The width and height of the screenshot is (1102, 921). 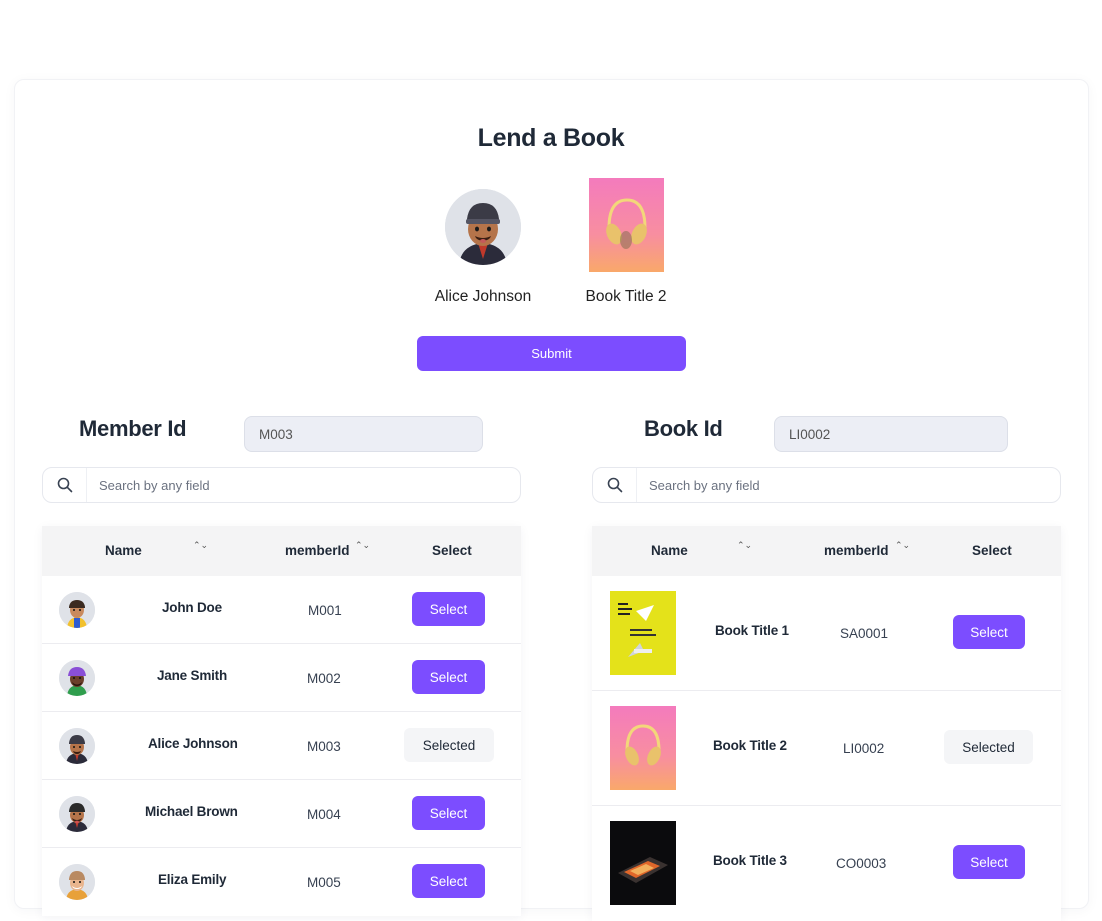 What do you see at coordinates (363, 434) in the screenshot?
I see `member-id-field: M003` at bounding box center [363, 434].